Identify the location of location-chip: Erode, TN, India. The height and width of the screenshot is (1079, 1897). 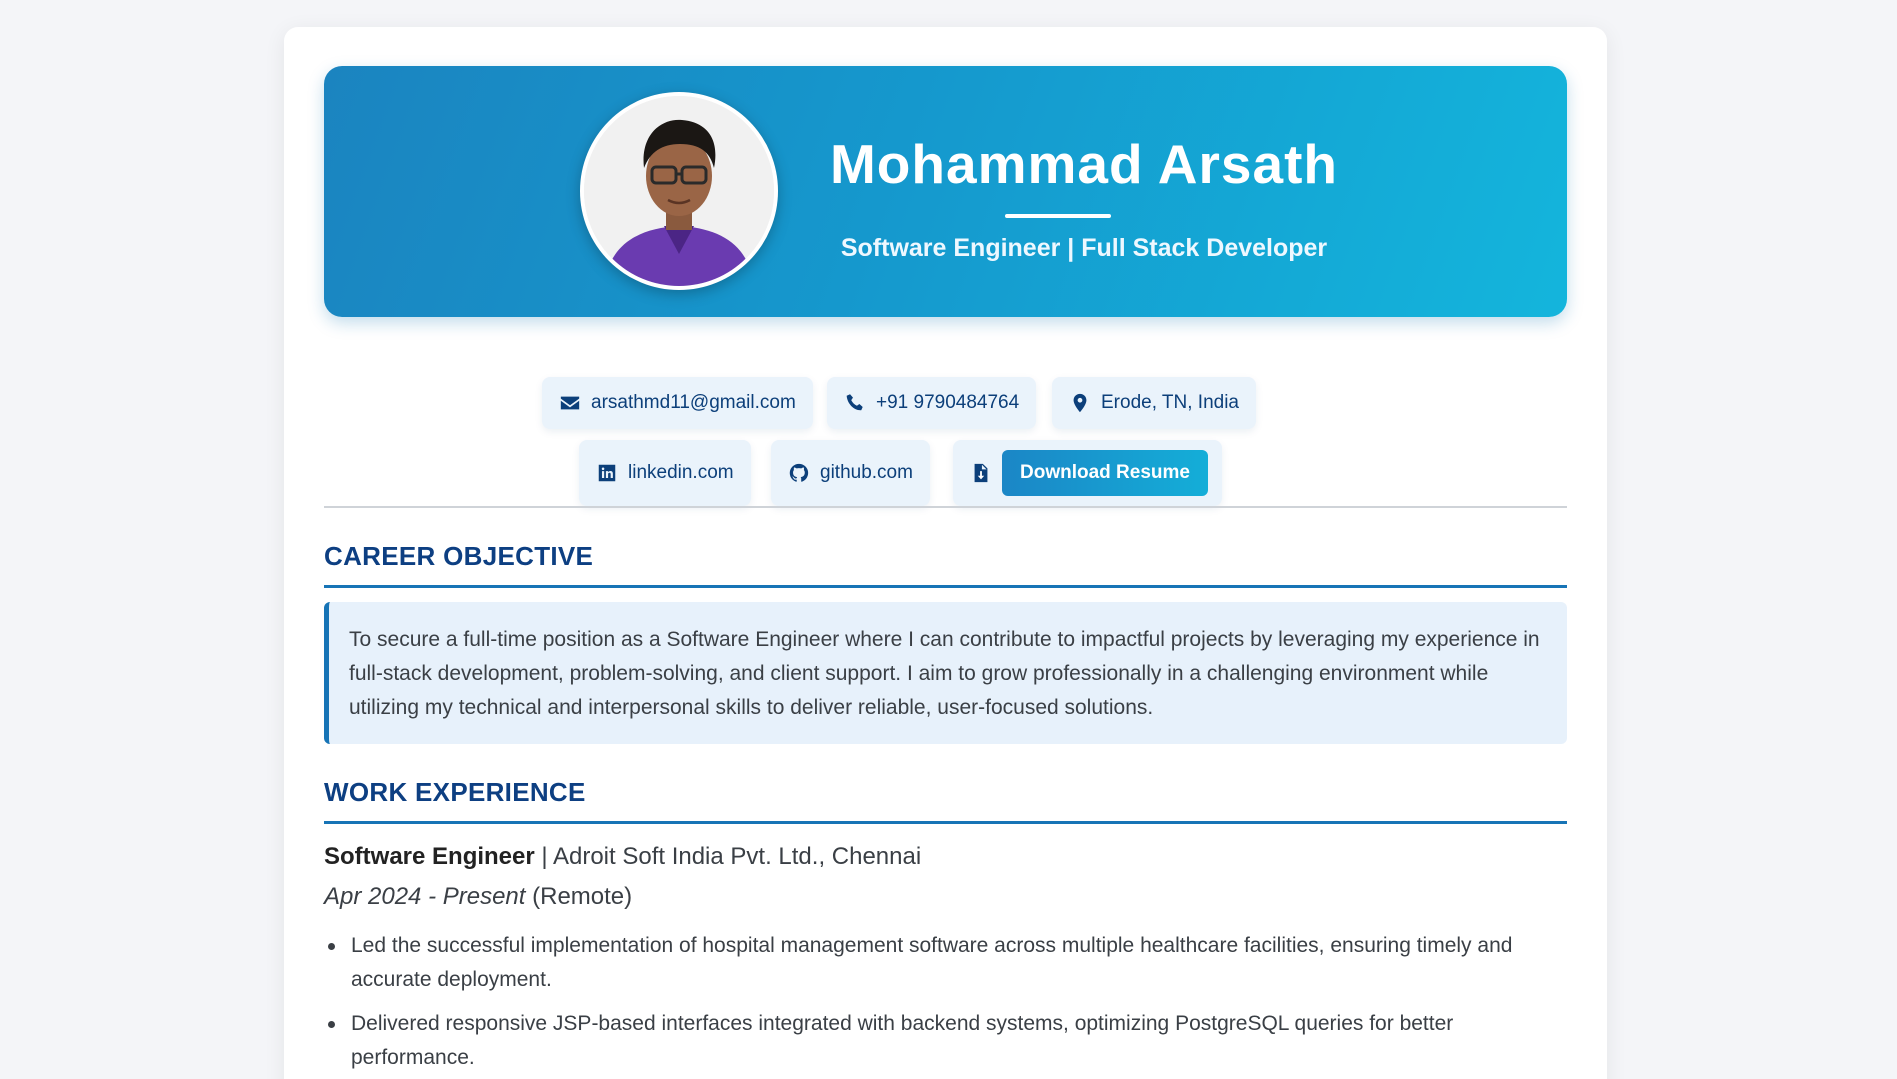
(1154, 403).